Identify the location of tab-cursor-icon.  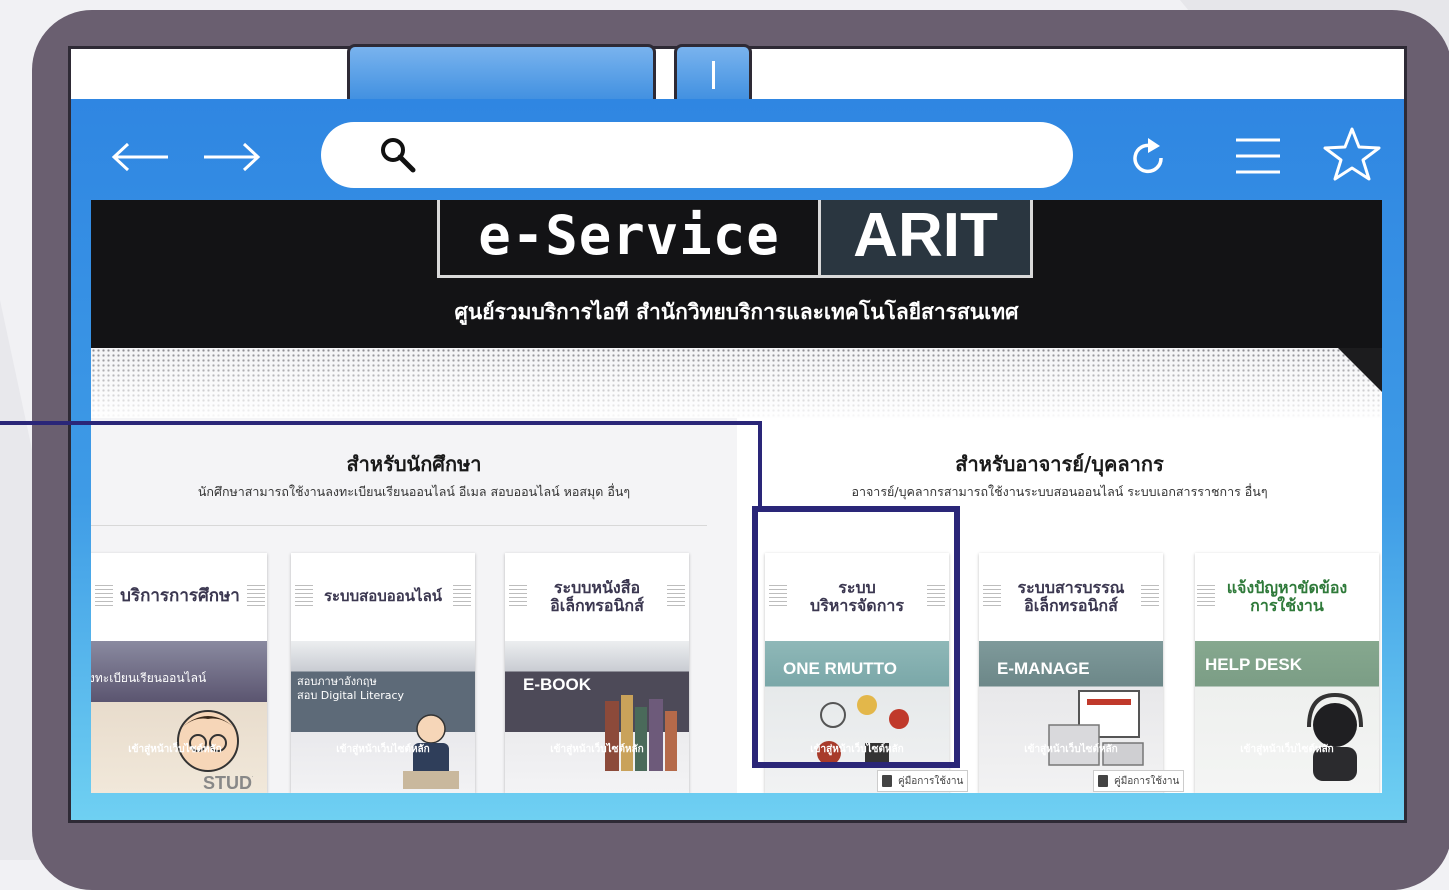
(713, 74).